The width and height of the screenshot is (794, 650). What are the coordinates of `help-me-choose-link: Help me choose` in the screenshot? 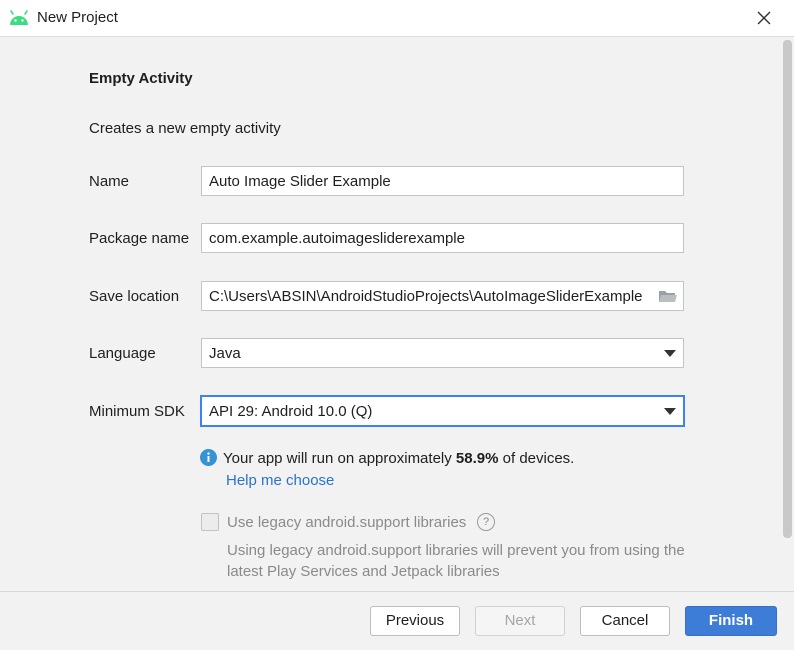 It's located at (280, 480).